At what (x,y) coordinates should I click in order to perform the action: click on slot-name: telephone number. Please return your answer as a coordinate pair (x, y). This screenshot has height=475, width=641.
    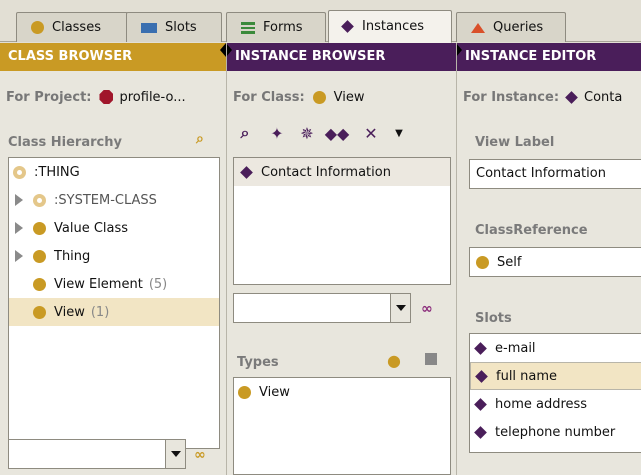
    Looking at the image, I should click on (555, 432).